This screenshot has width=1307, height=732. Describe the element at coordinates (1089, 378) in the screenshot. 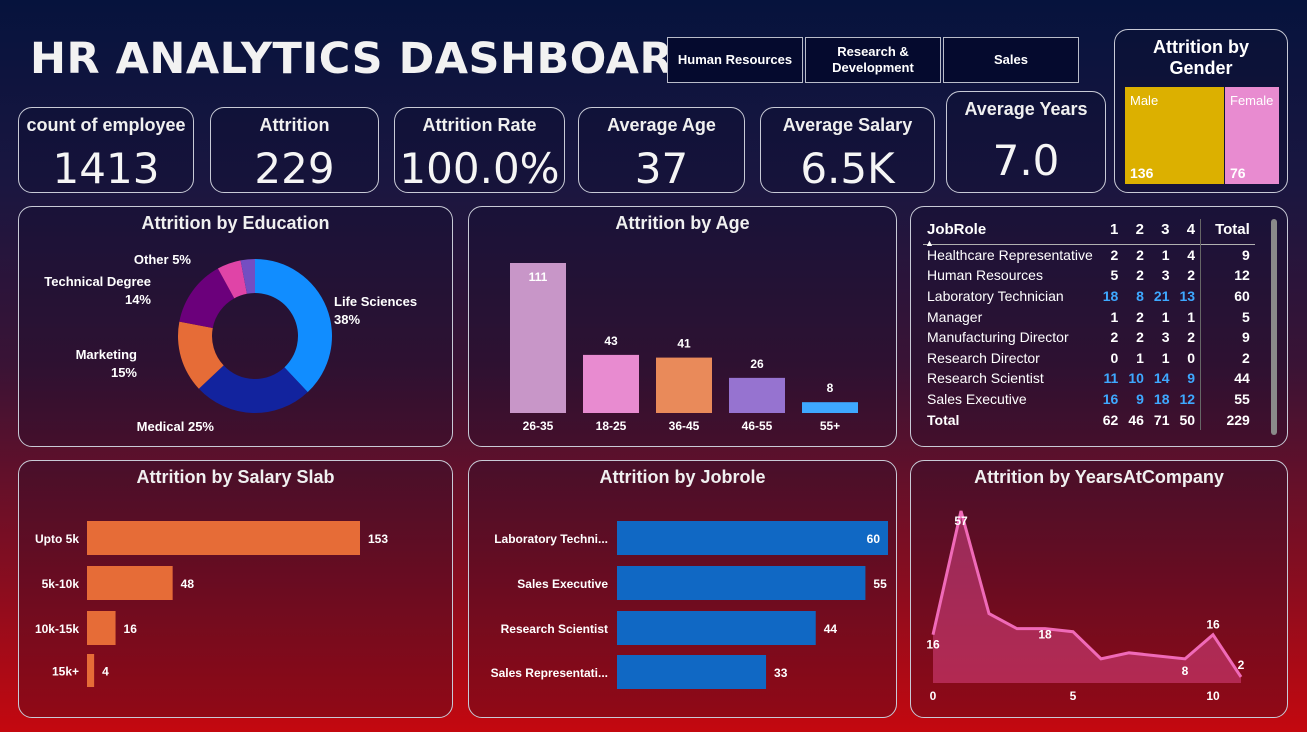

I see `matrix-row: Research Scientist 11 10 14 9 44` at that location.